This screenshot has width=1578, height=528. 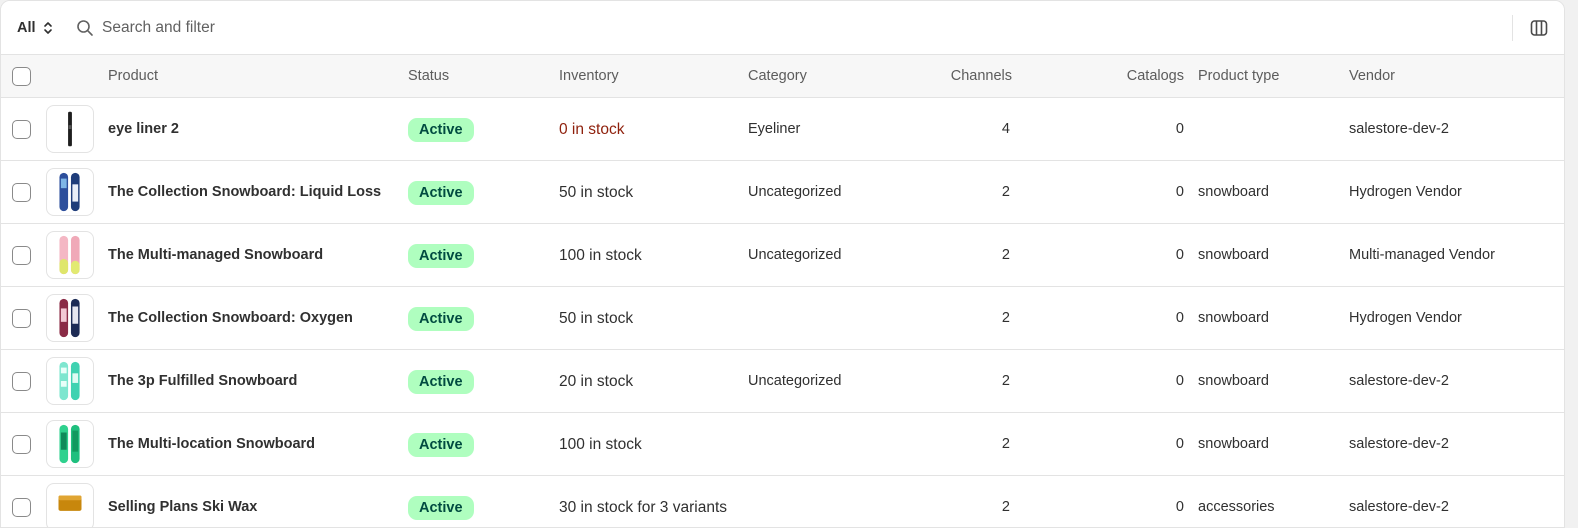 What do you see at coordinates (215, 255) in the screenshot?
I see `product-name-link: The Multi-managed Snowboard` at bounding box center [215, 255].